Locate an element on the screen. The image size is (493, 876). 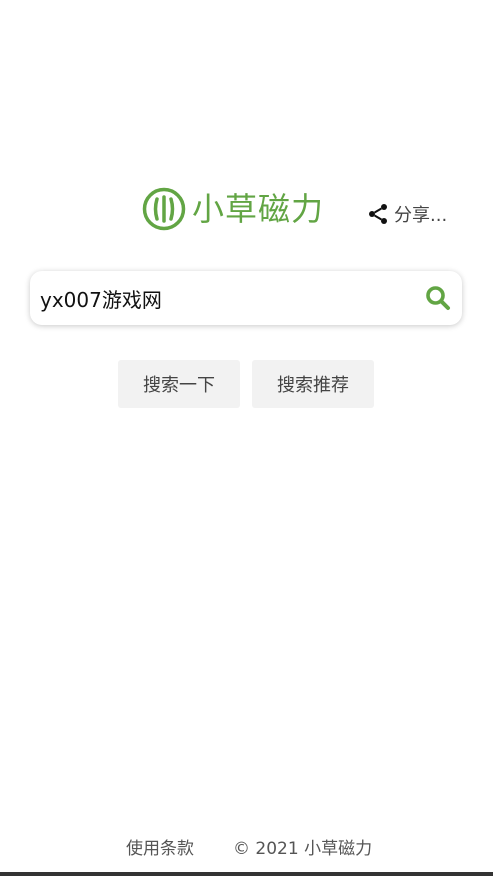
bottom-bar is located at coordinates (246, 874).